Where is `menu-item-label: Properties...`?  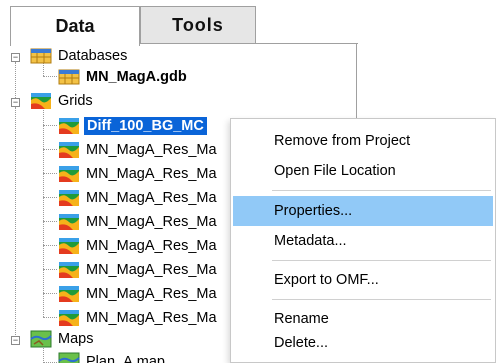 menu-item-label: Properties... is located at coordinates (313, 211).